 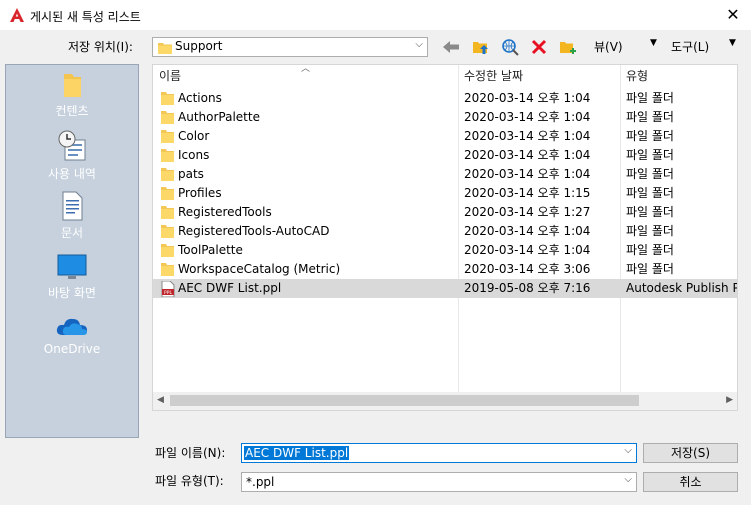 What do you see at coordinates (445, 174) in the screenshot?
I see `file-row: pats 2020-03-14 오후 1:04 파일 폴더` at bounding box center [445, 174].